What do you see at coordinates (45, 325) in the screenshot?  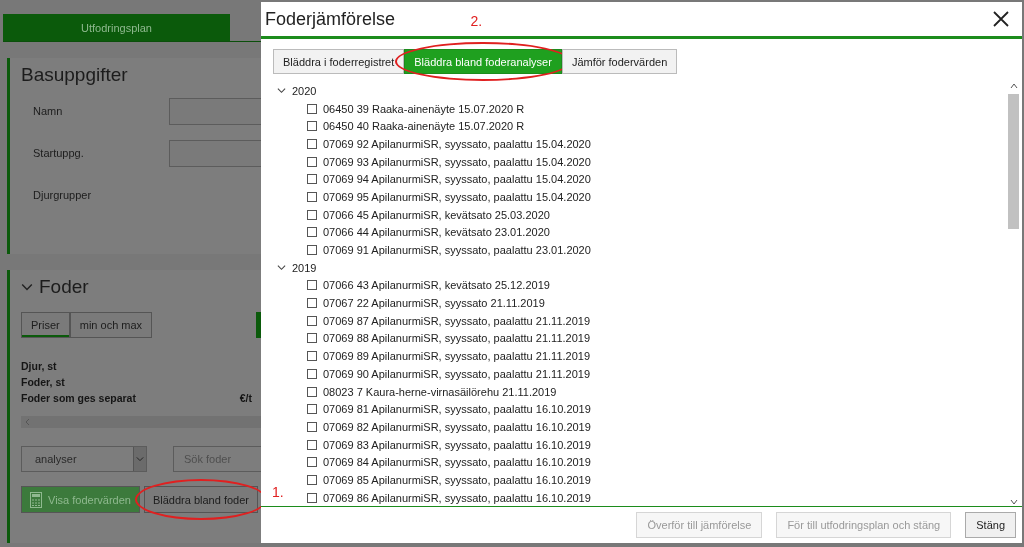 I see `tab: Priser` at bounding box center [45, 325].